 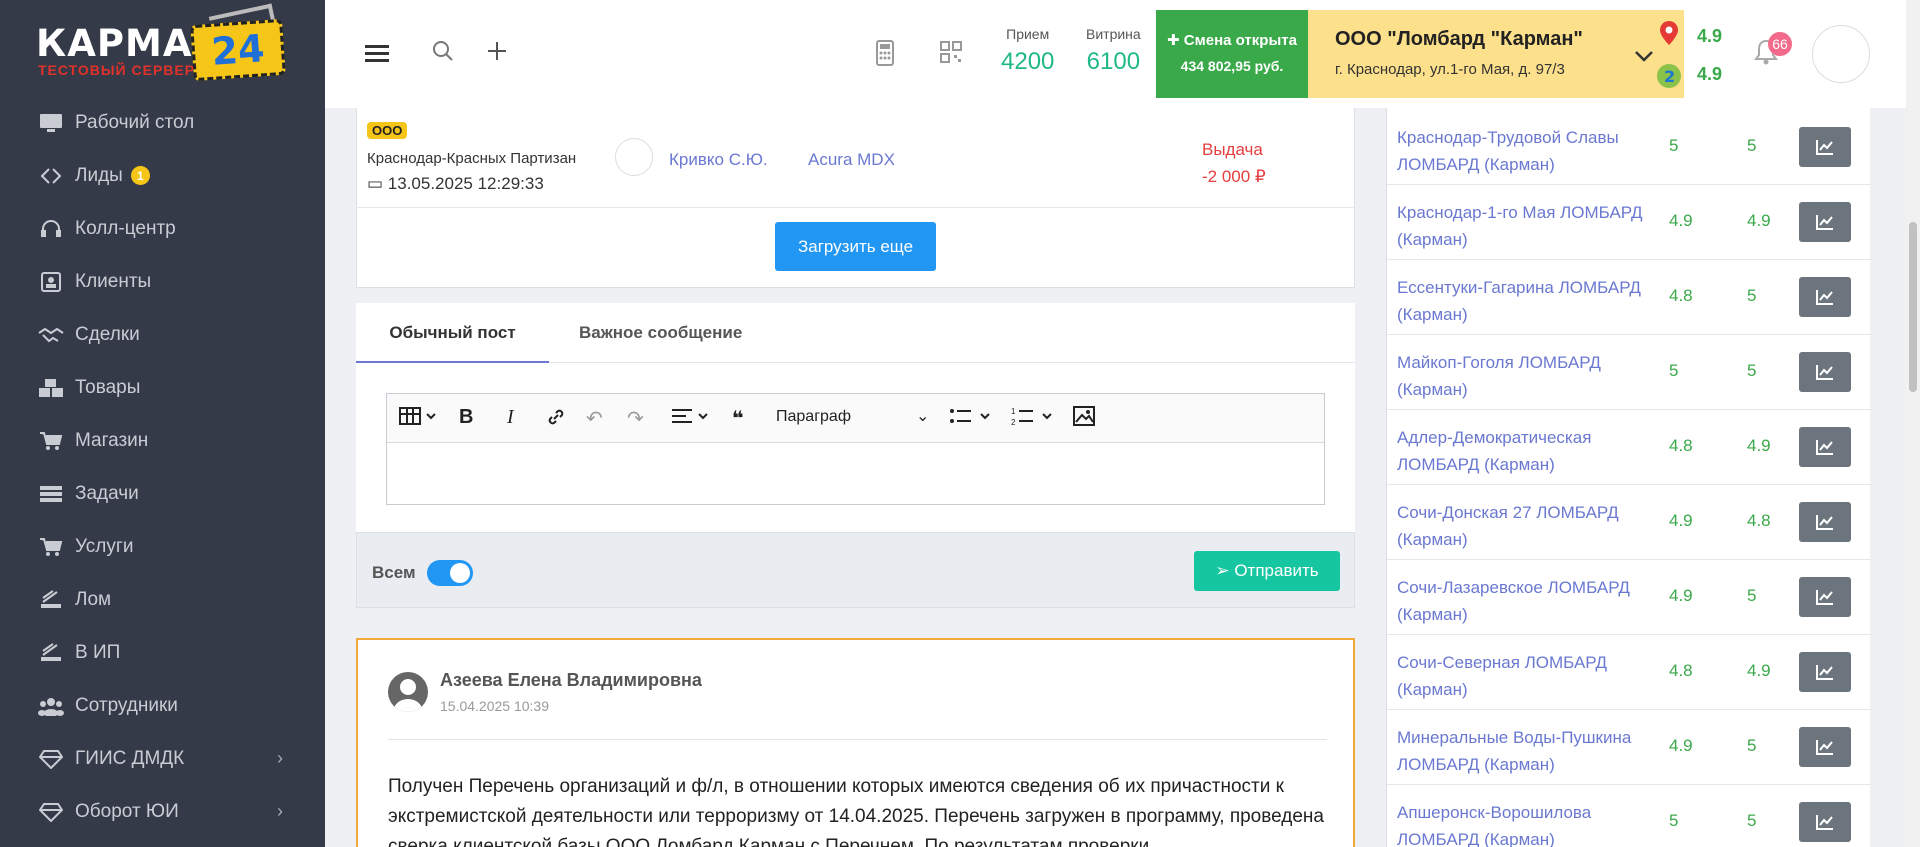 What do you see at coordinates (1175, 40) in the screenshot?
I see `puzzle-icon: ✚` at bounding box center [1175, 40].